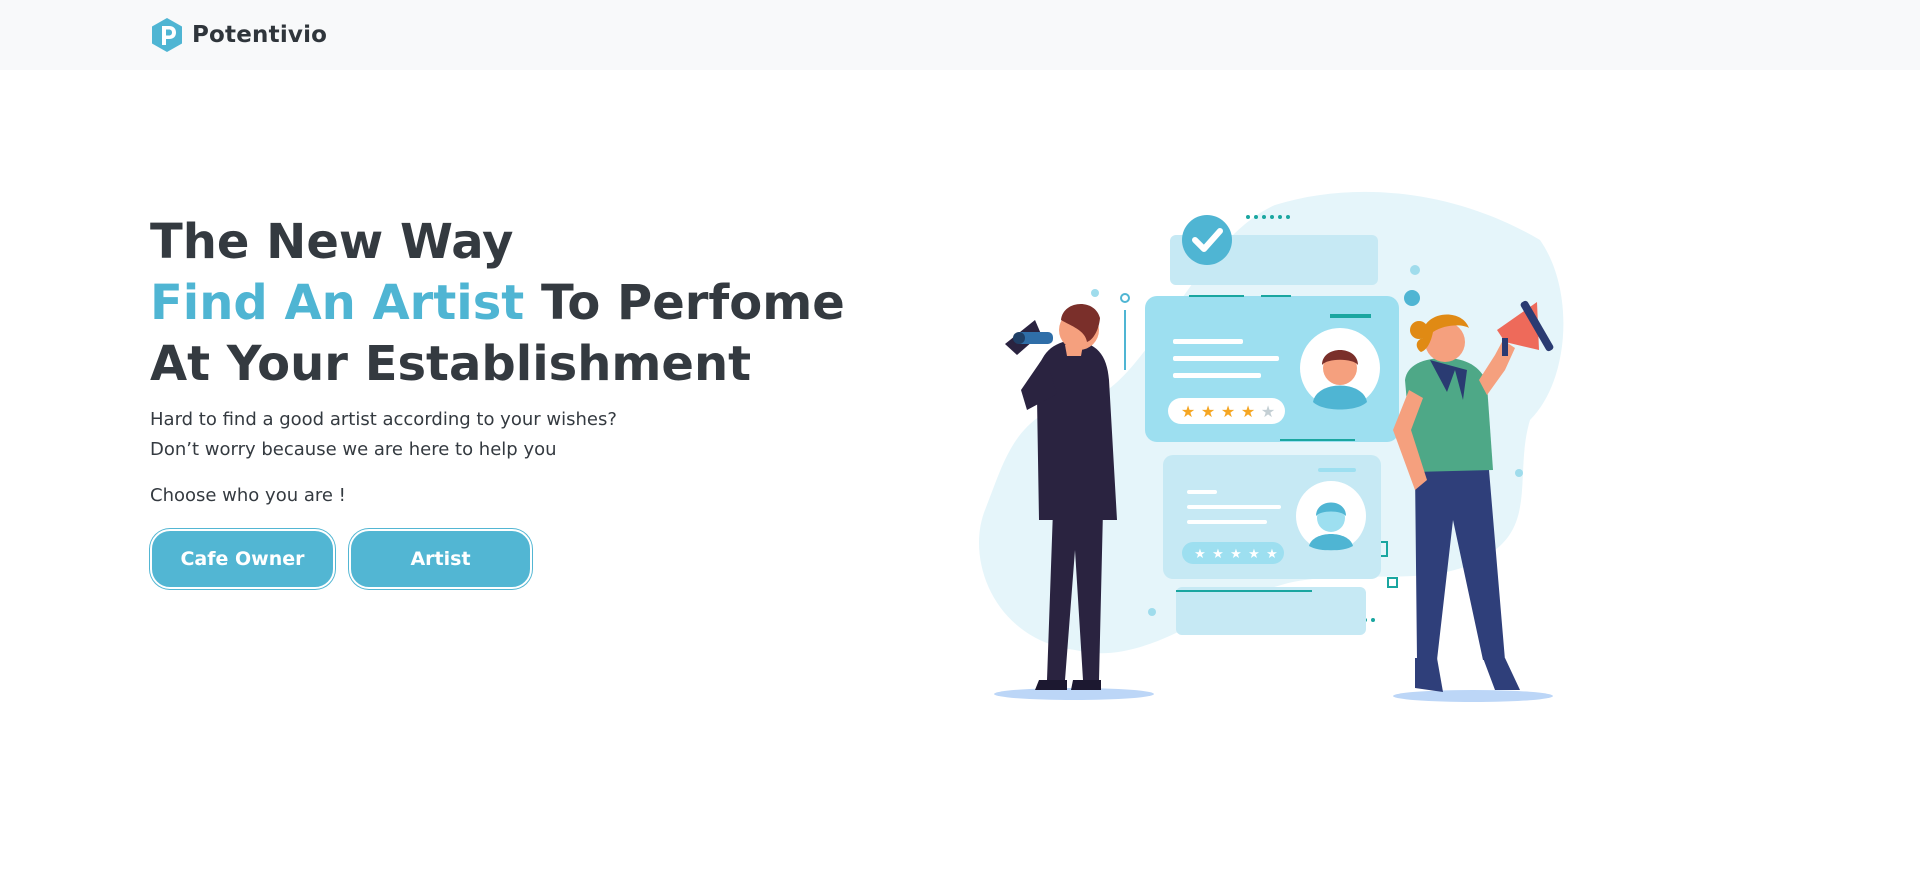  I want to click on square-outline, so click(1392, 582).